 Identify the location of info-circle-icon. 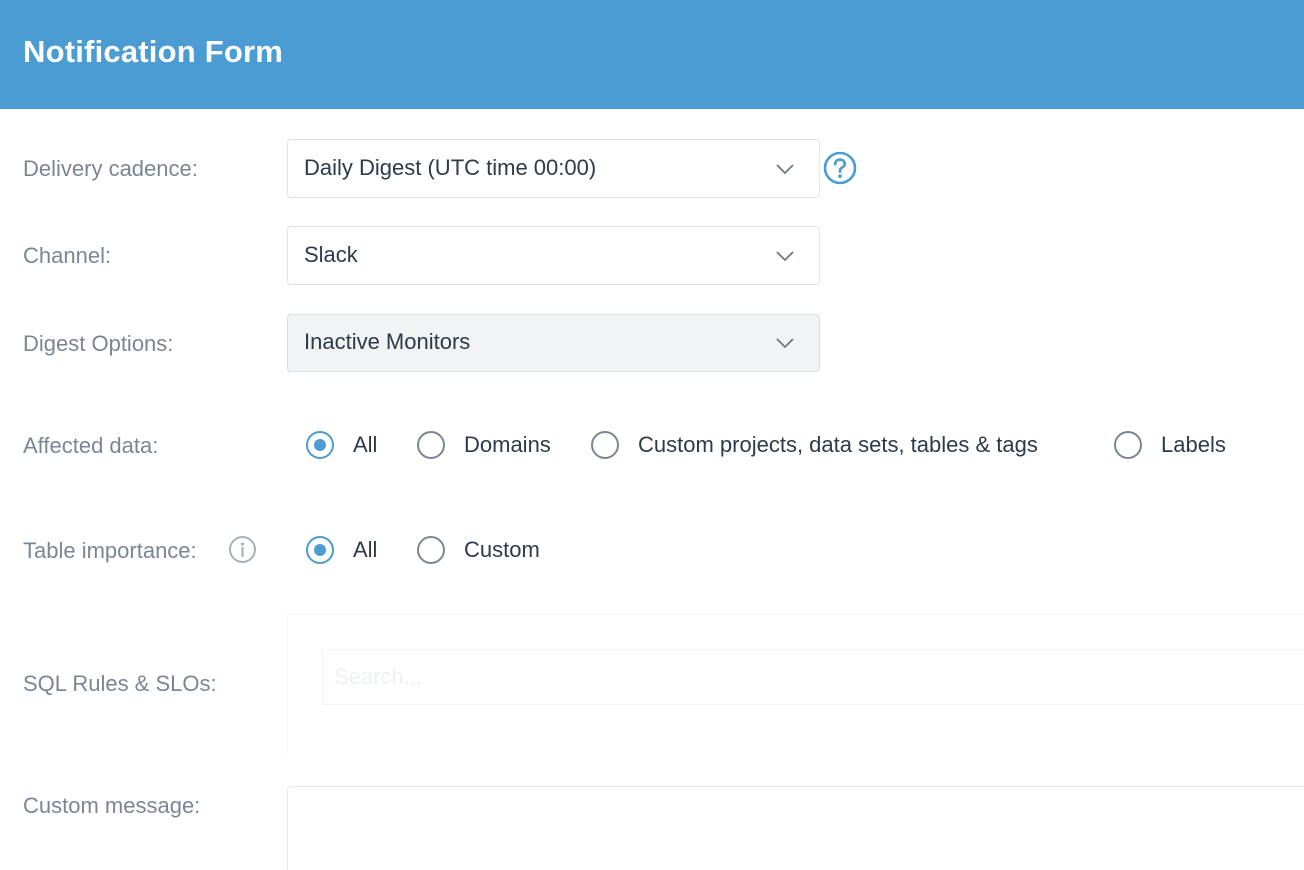
(242, 549).